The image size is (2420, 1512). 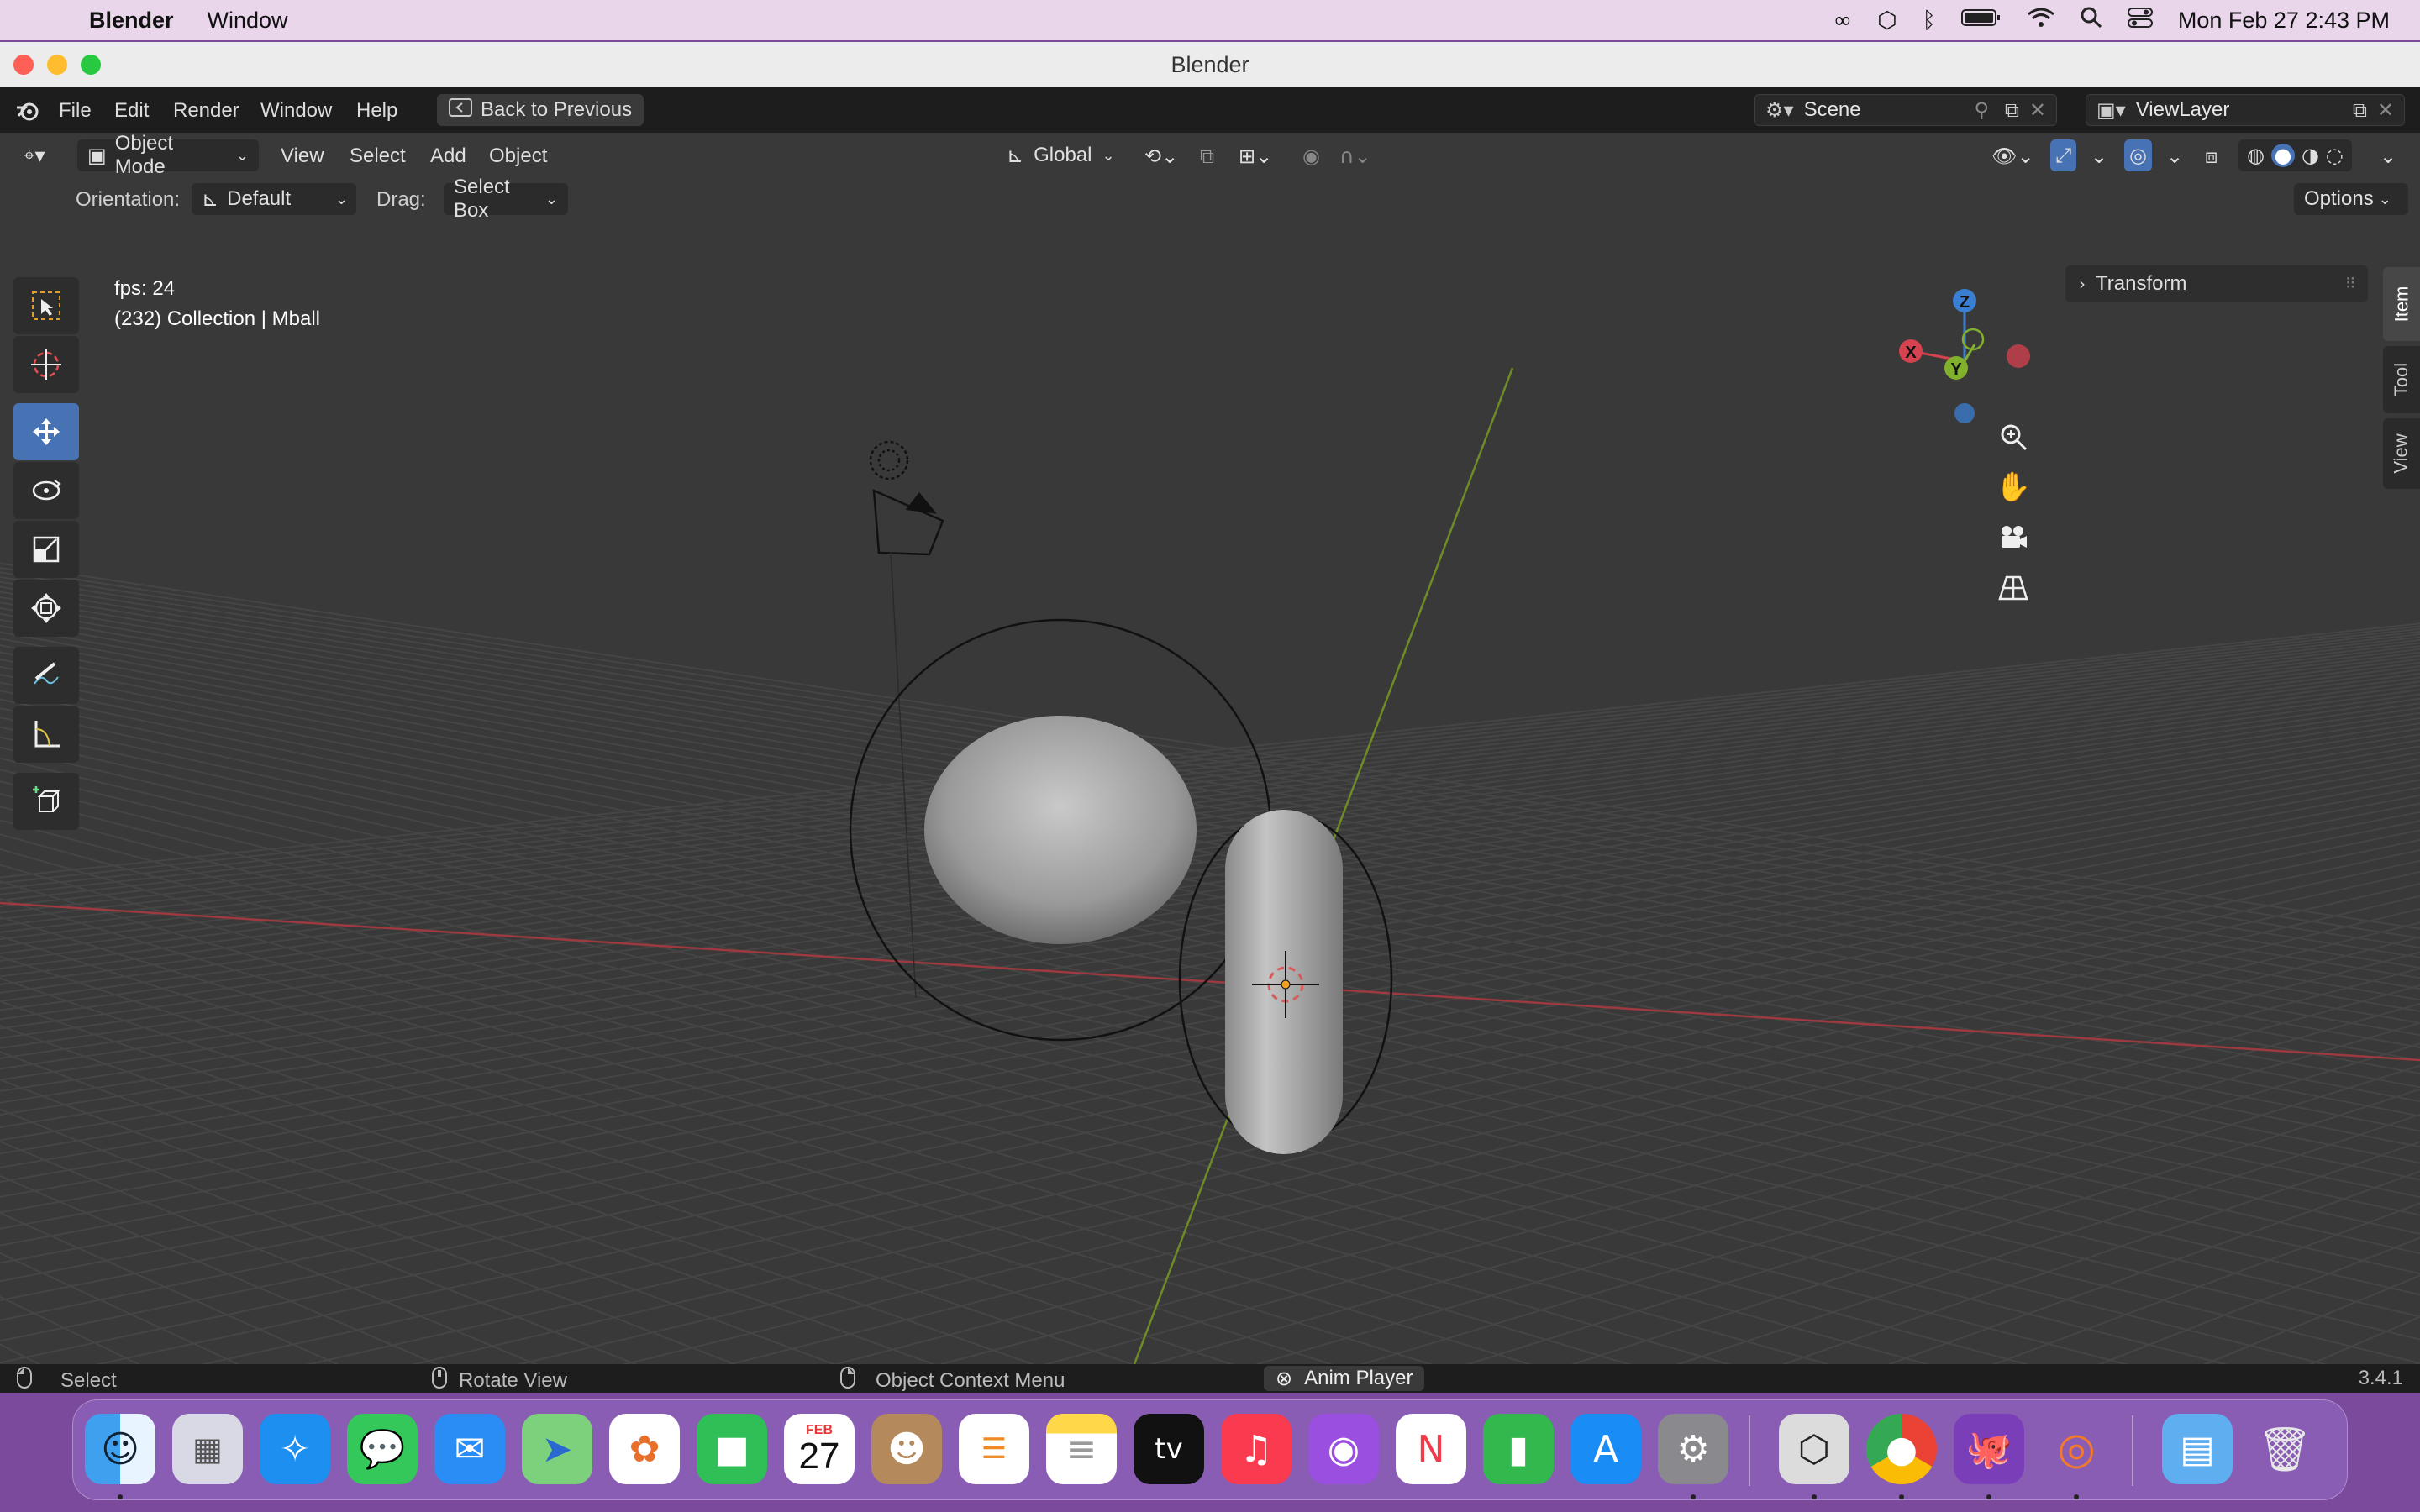 I want to click on move-tool, so click(x=46, y=431).